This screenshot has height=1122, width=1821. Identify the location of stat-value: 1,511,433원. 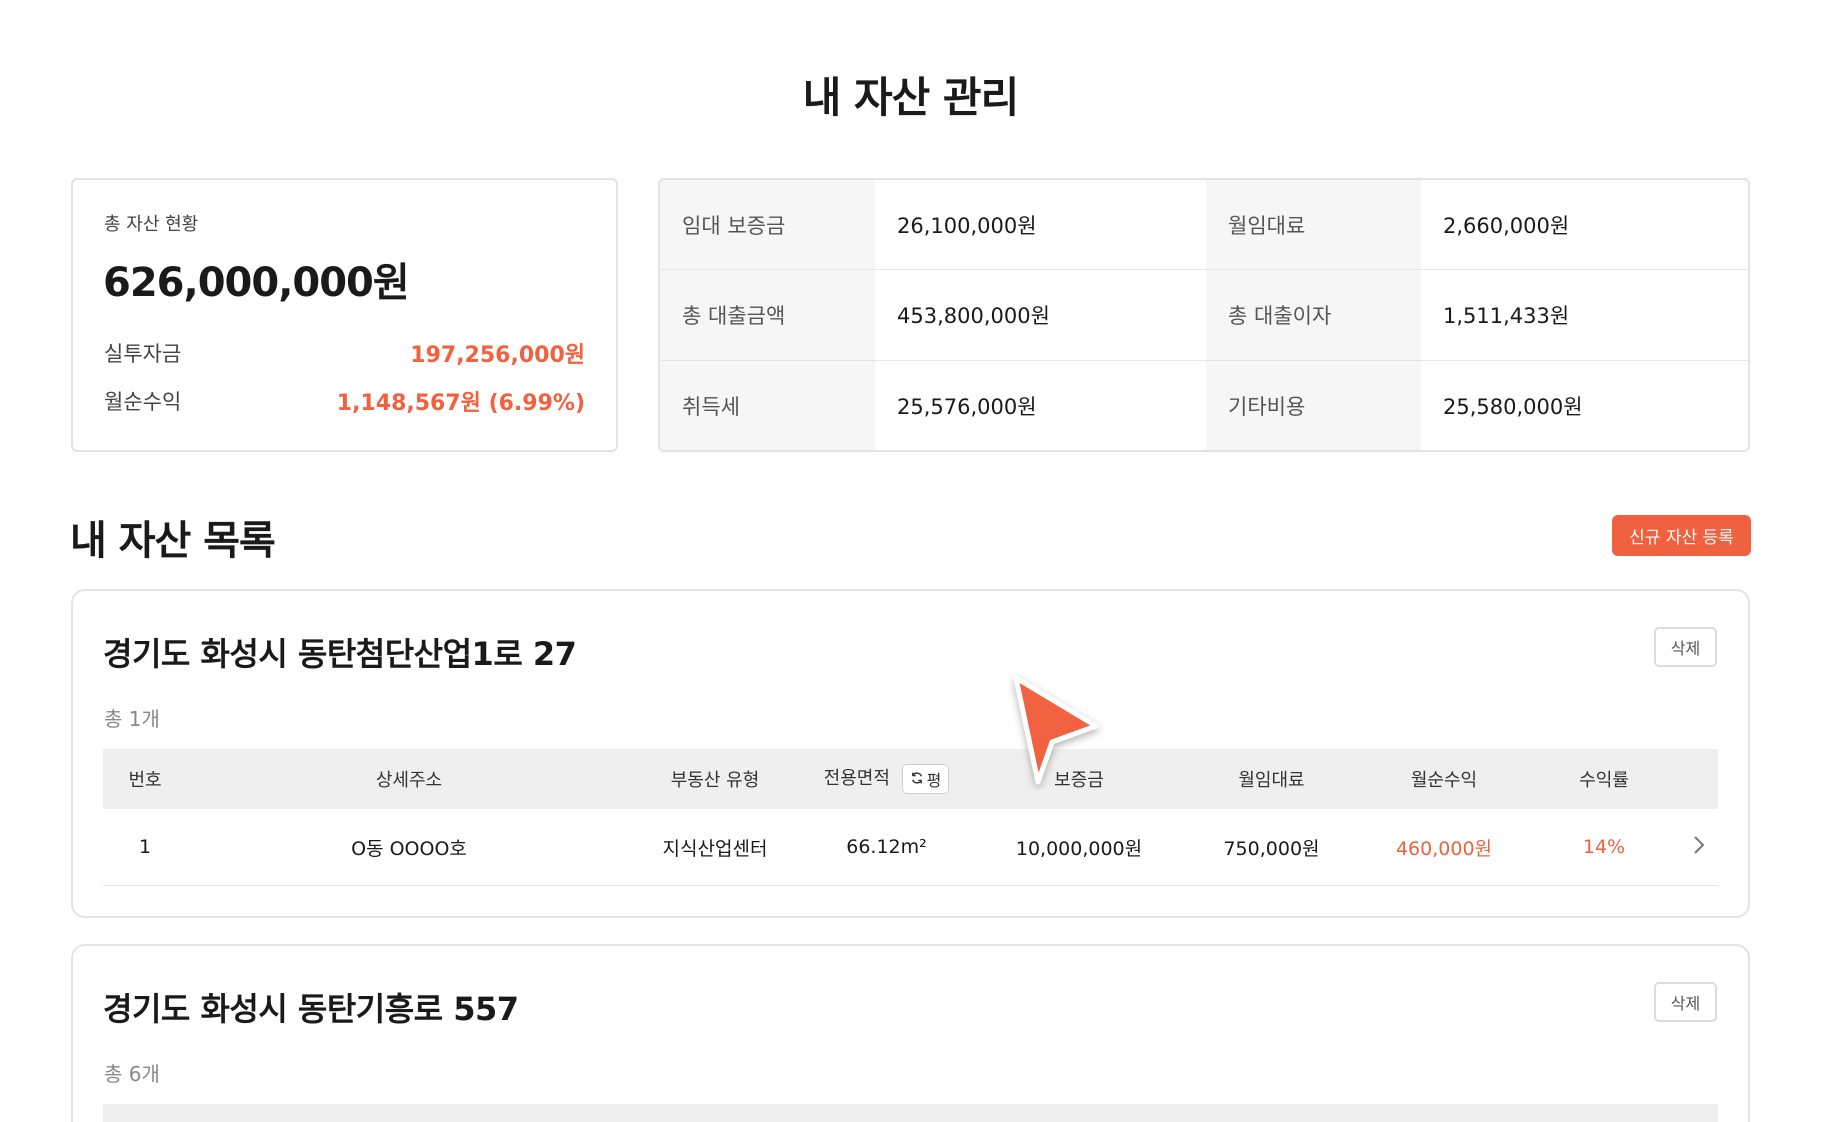
(1584, 315).